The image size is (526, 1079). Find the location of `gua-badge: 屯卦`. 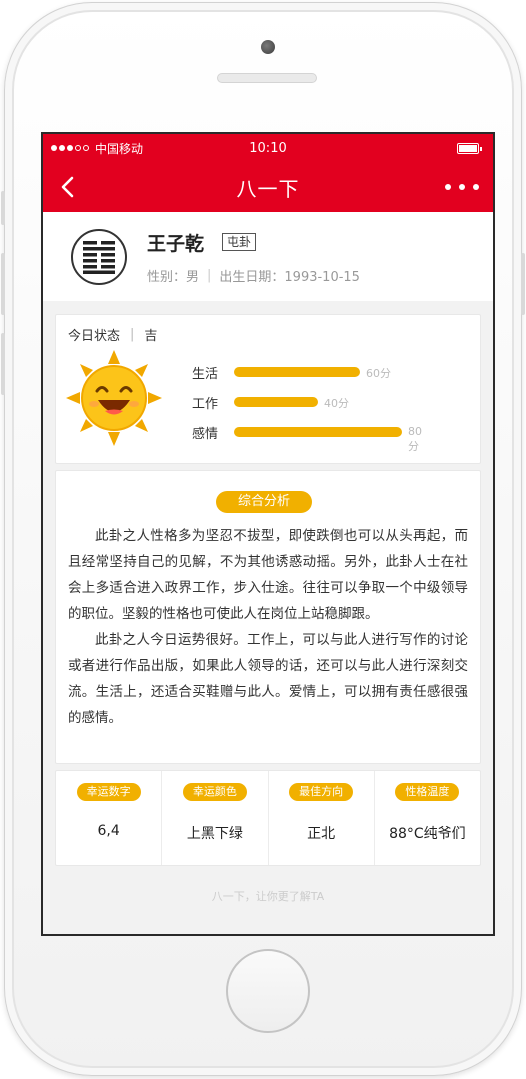

gua-badge: 屯卦 is located at coordinates (239, 242).